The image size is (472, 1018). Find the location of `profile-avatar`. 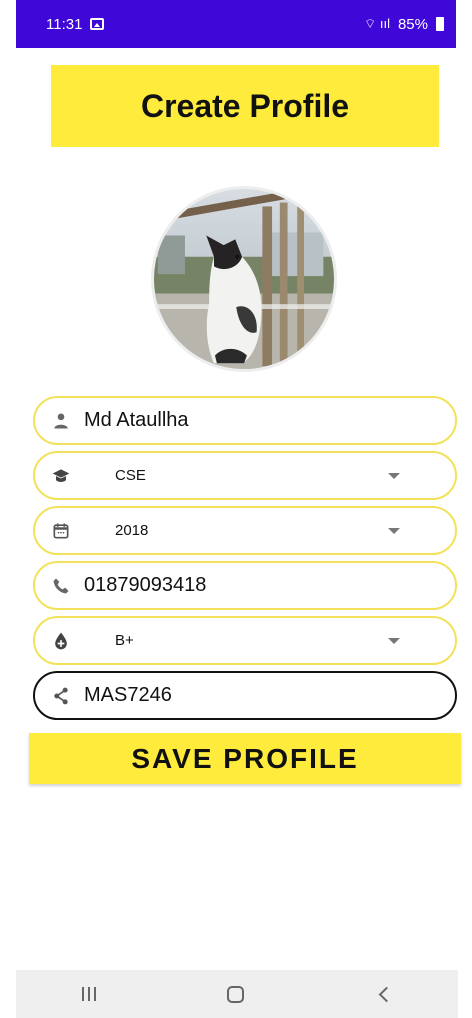

profile-avatar is located at coordinates (244, 279).